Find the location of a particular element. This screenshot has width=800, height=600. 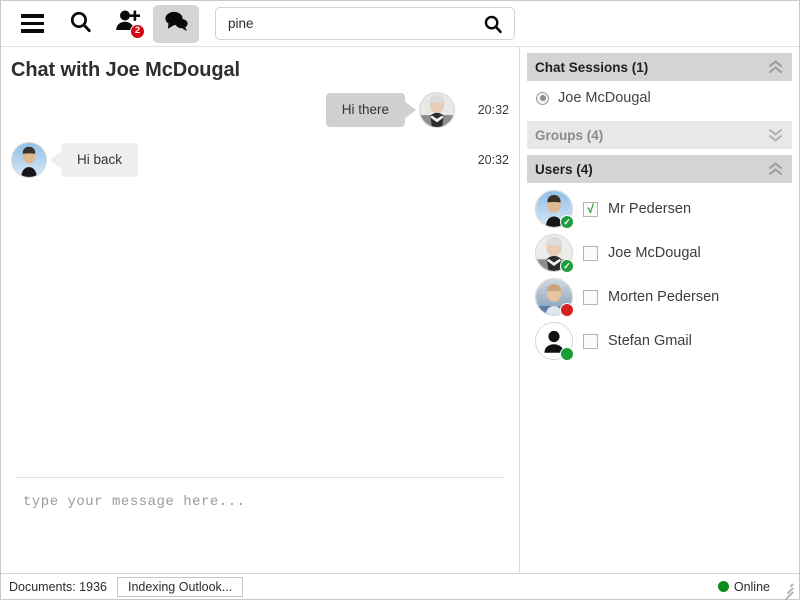

user-name: Morten Pedersen is located at coordinates (664, 297).